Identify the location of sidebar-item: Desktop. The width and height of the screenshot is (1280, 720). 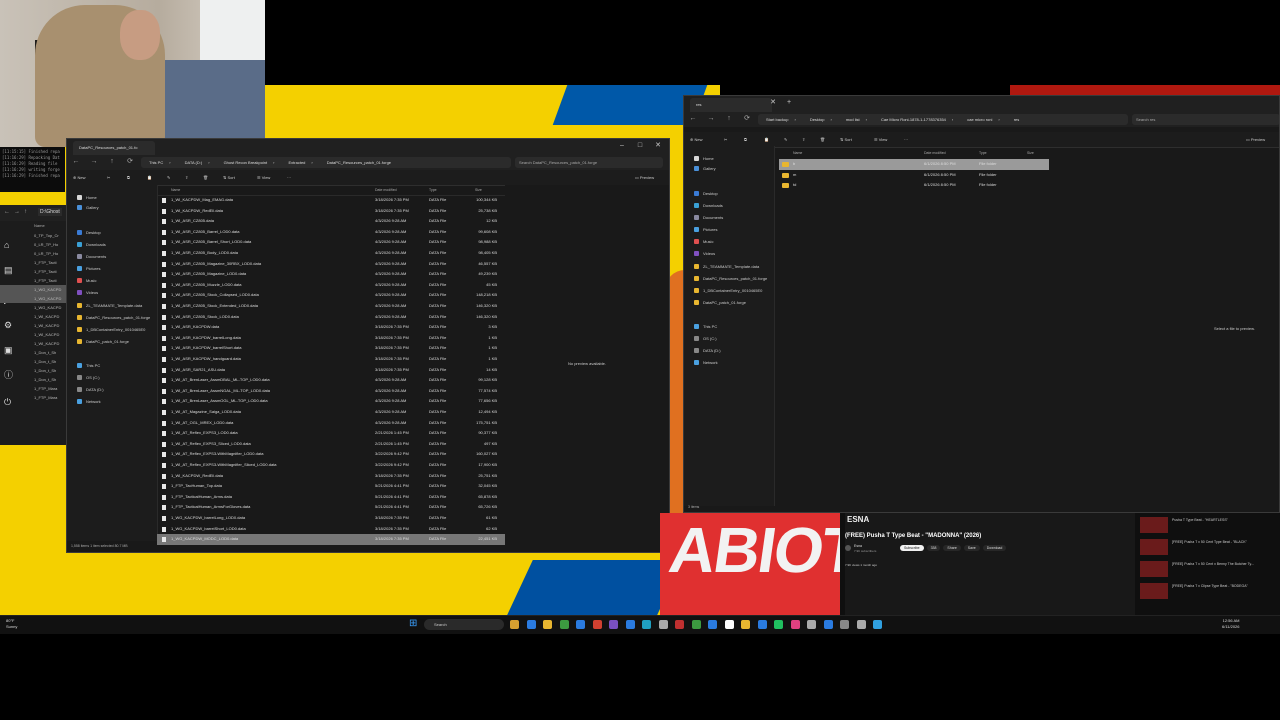
(729, 194).